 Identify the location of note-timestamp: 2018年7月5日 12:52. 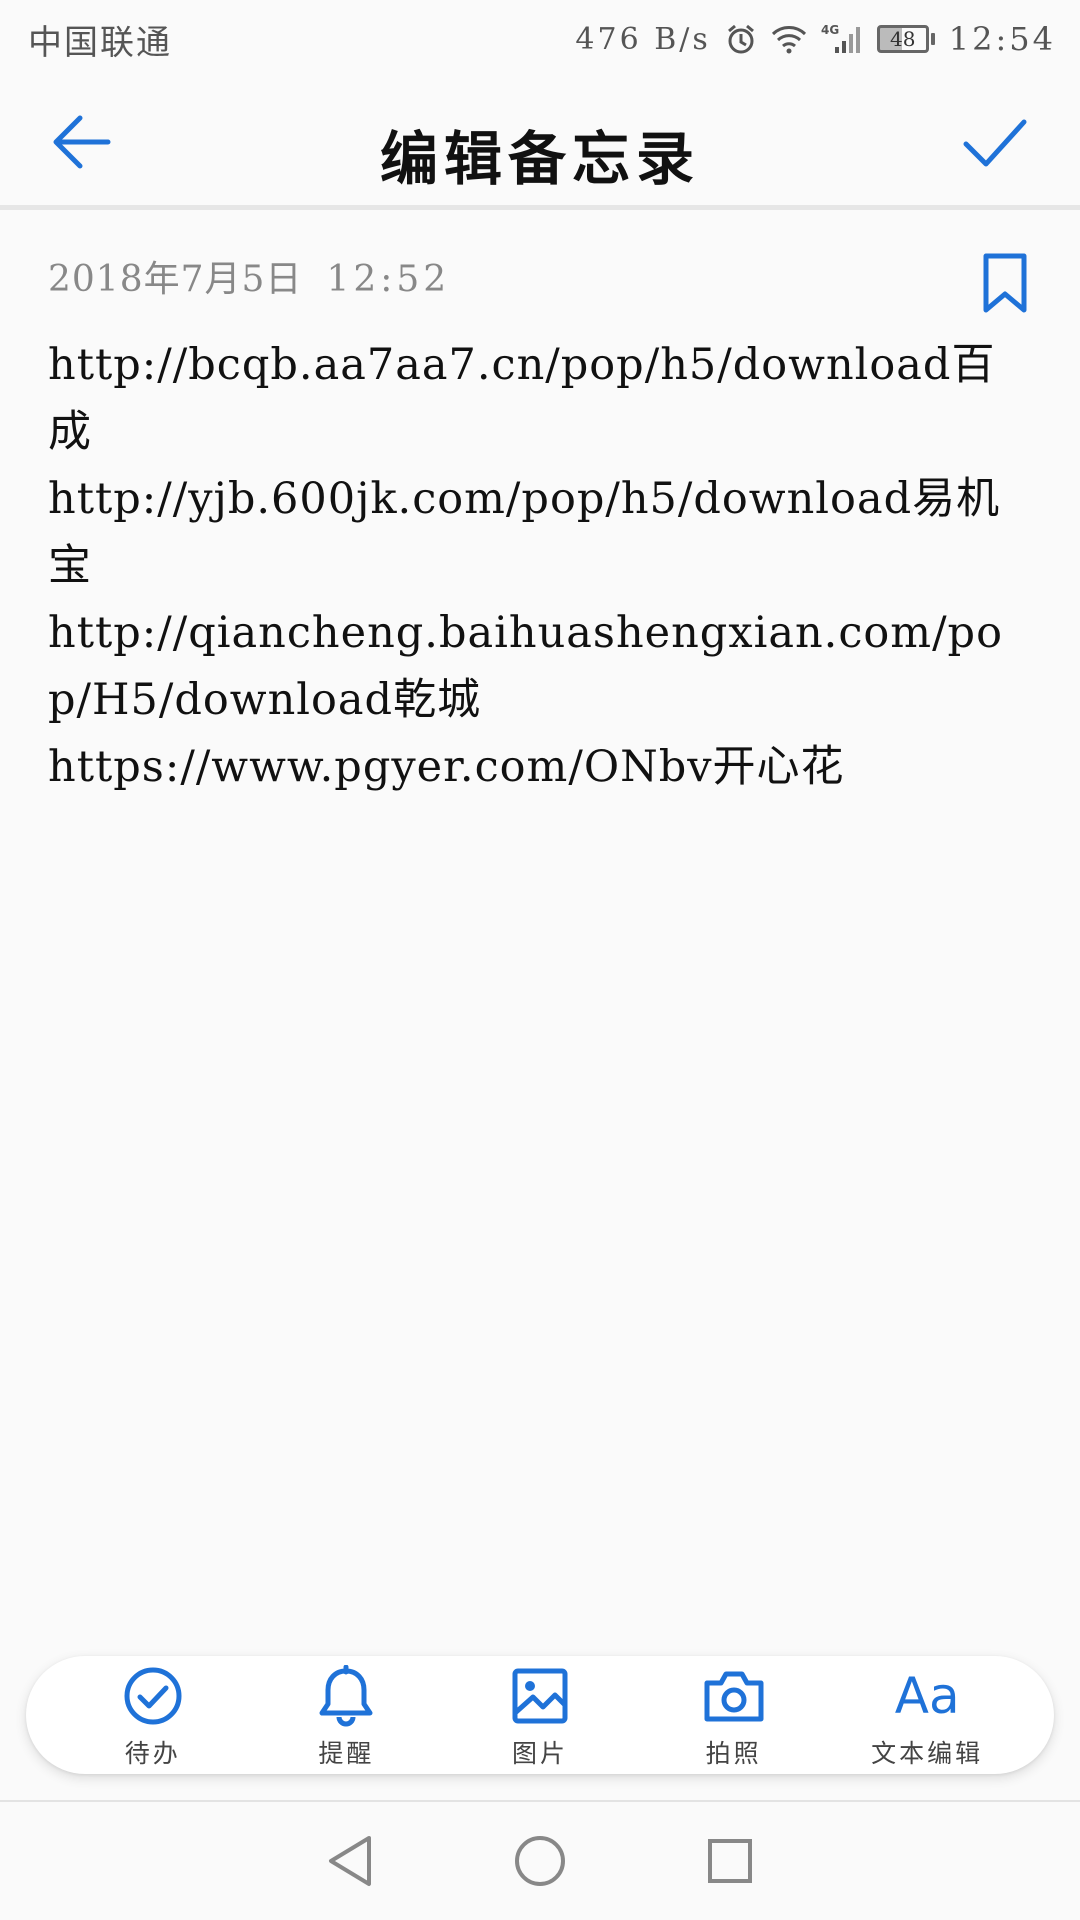
(543, 280).